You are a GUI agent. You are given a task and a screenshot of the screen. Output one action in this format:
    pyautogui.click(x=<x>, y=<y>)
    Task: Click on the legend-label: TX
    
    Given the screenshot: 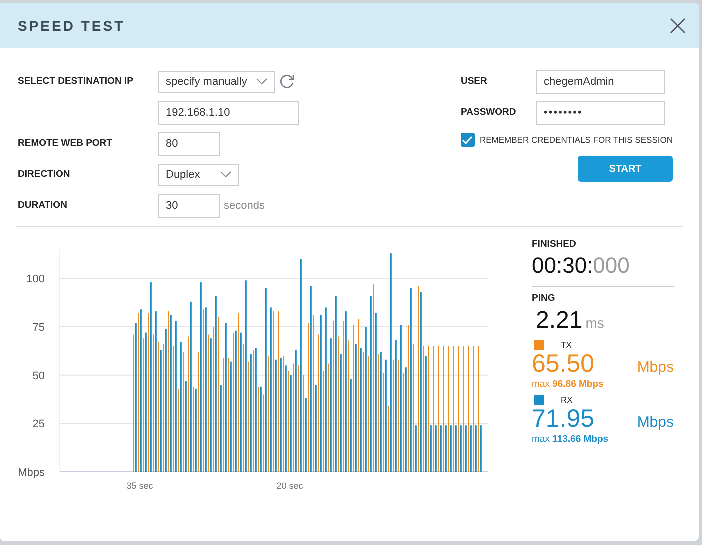 What is the action you would take?
    pyautogui.click(x=566, y=345)
    